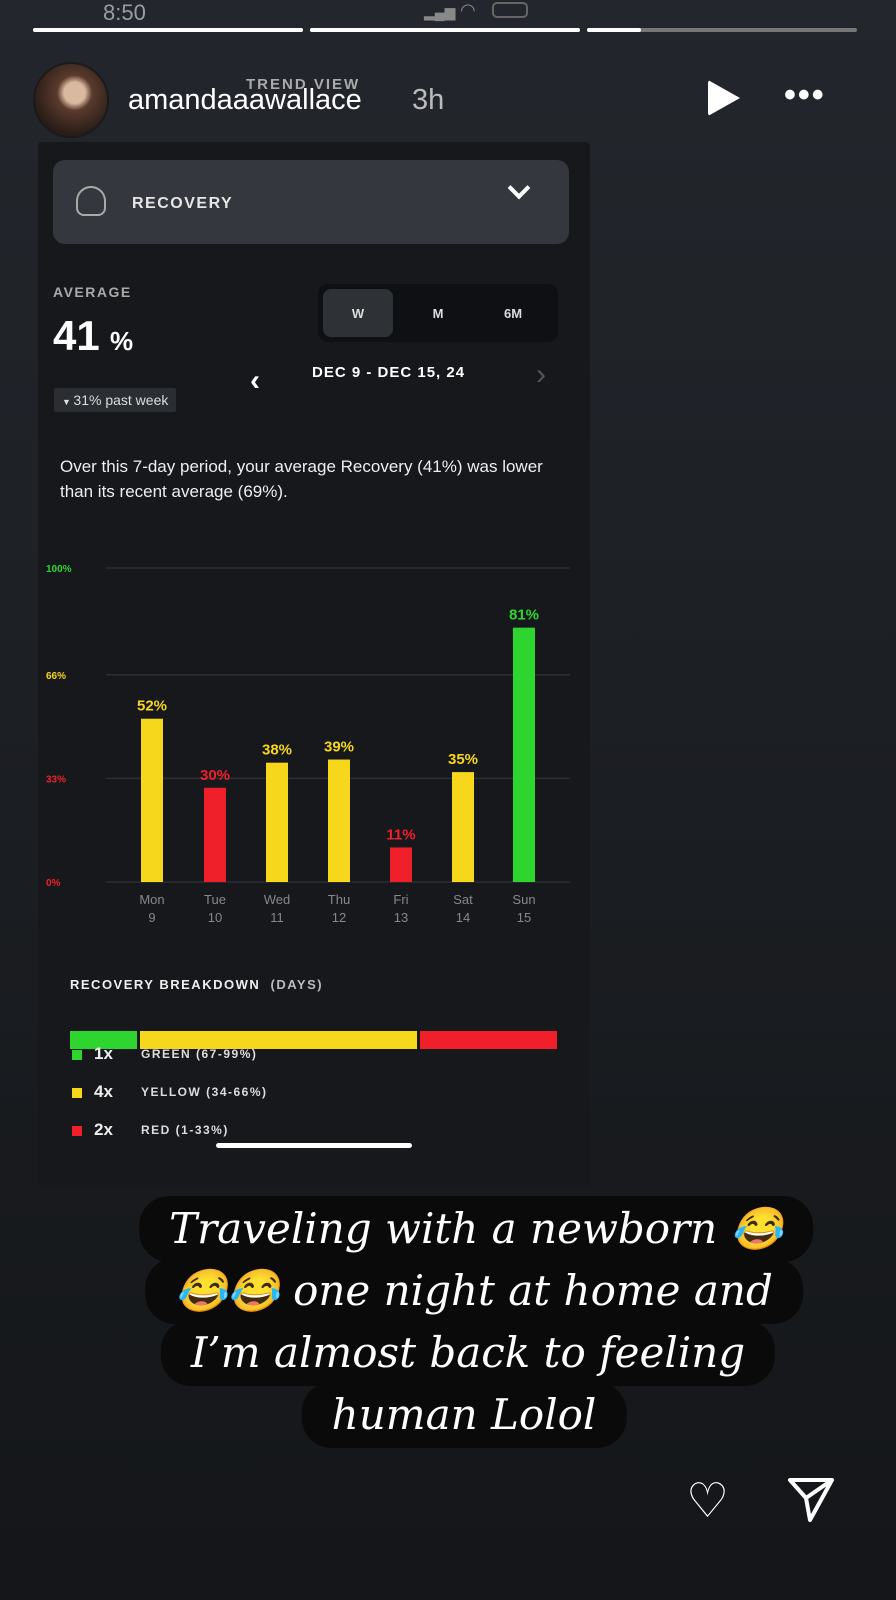  Describe the element at coordinates (428, 100) in the screenshot. I see `post-age: 3h` at that location.